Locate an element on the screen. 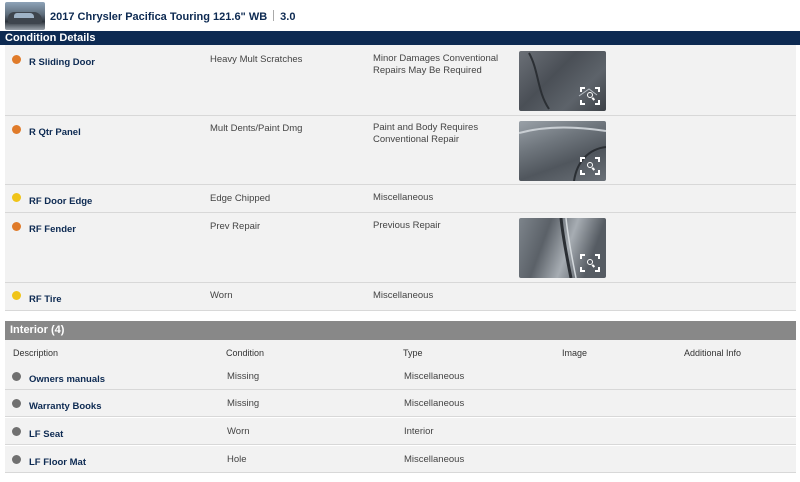 This screenshot has width=800, height=482. damage-description: R Sliding Door is located at coordinates (62, 62).